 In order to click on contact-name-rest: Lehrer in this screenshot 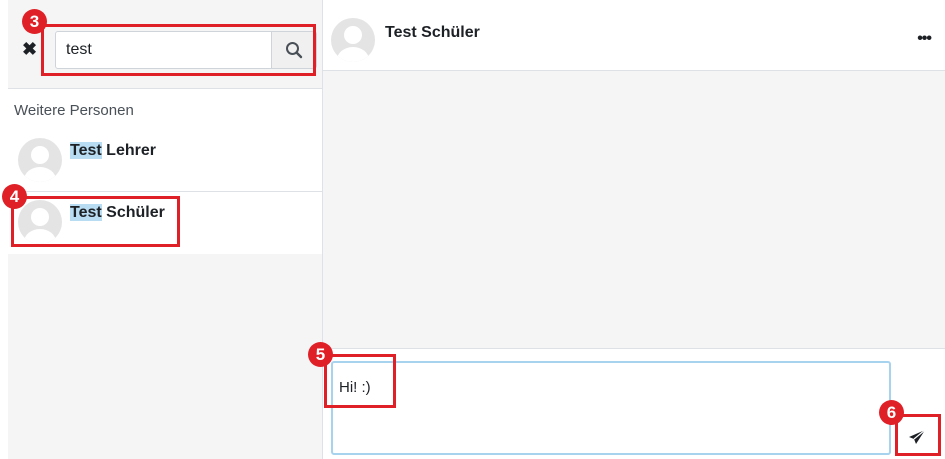, I will do `click(128, 150)`.